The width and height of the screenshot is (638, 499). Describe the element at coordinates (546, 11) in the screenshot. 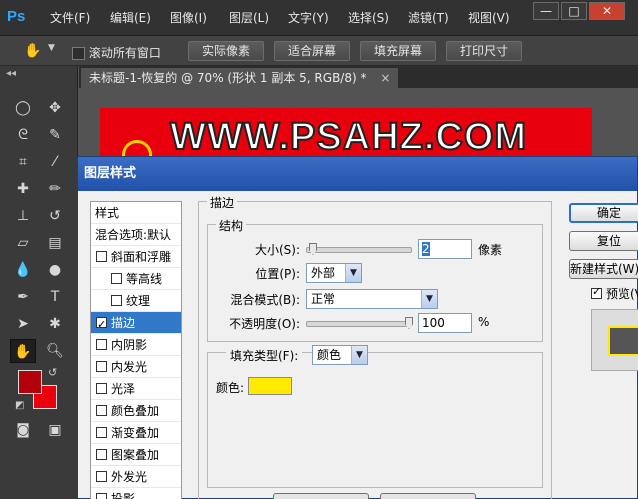

I see `minimize-button: —` at that location.